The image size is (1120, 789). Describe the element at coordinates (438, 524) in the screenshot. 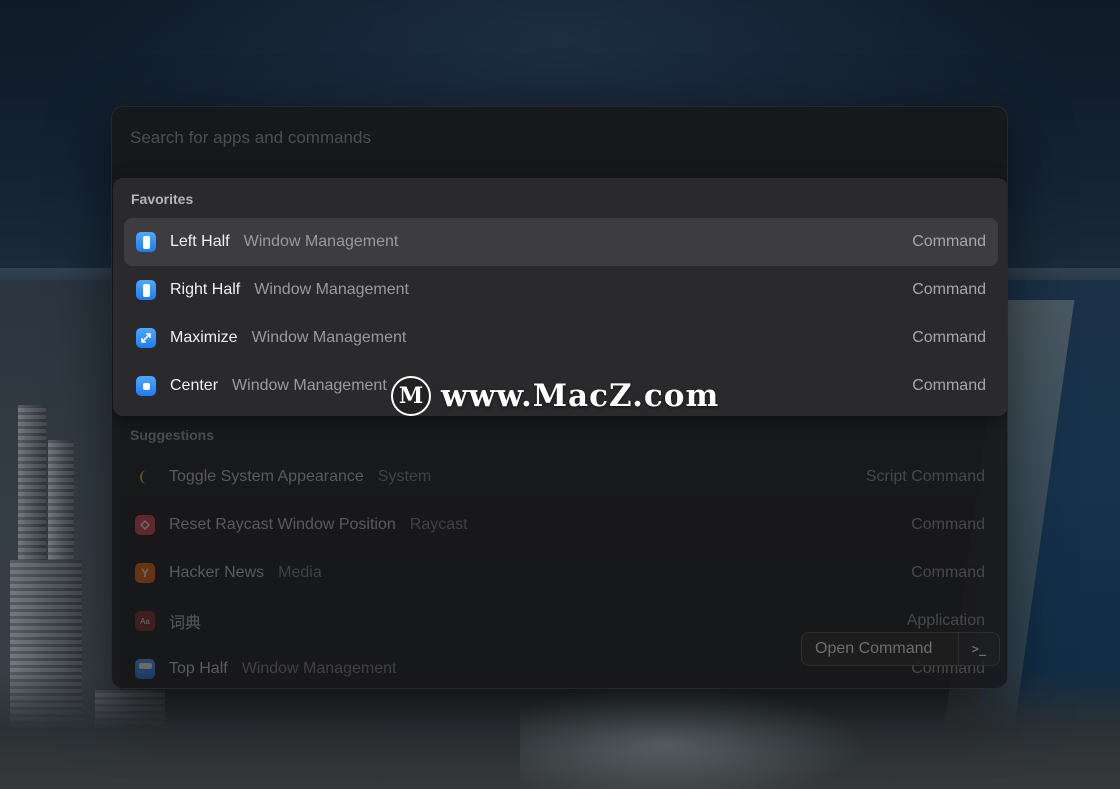

I see `item-subtitle: Raycast` at that location.